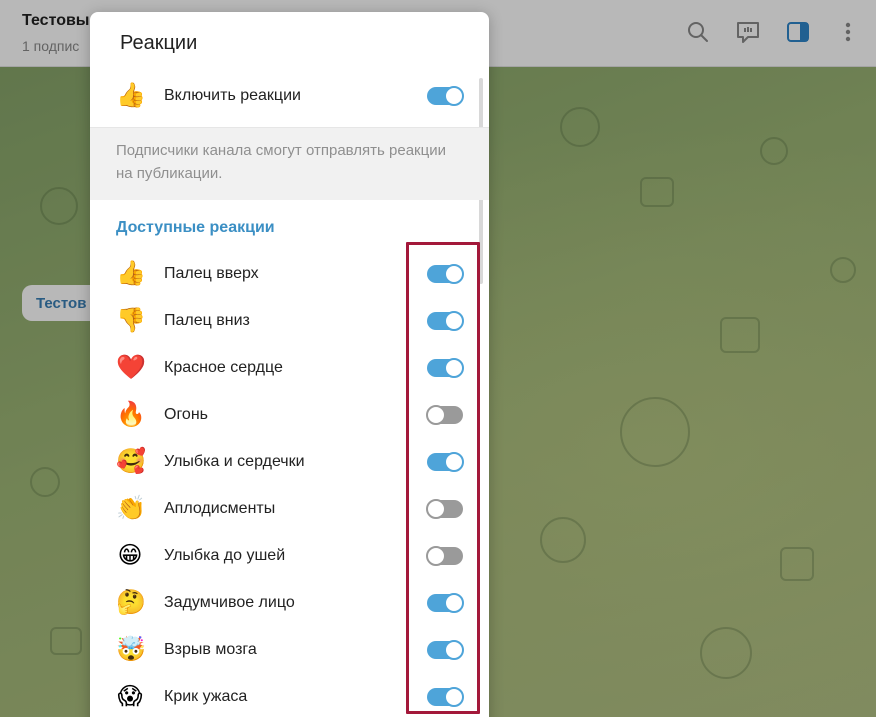 The height and width of the screenshot is (717, 876). I want to click on toggles-highlight-frame, so click(443, 478).